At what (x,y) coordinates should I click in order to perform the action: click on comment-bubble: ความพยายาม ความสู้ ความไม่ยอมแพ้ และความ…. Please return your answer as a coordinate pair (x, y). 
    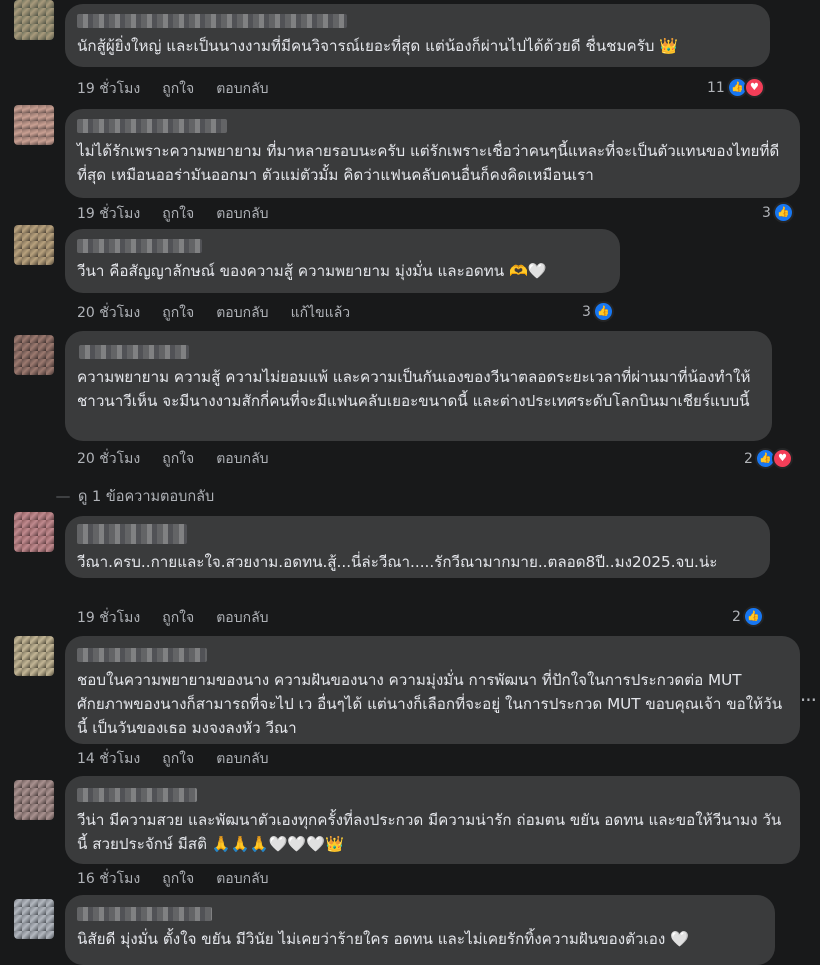
    Looking at the image, I should click on (418, 386).